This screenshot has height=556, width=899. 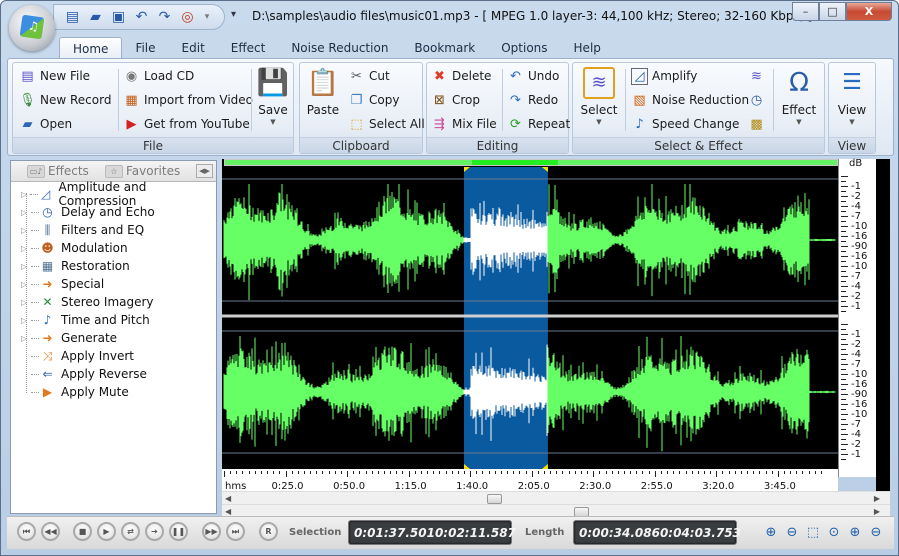 I want to click on tab-effect: Effect, so click(x=248, y=48).